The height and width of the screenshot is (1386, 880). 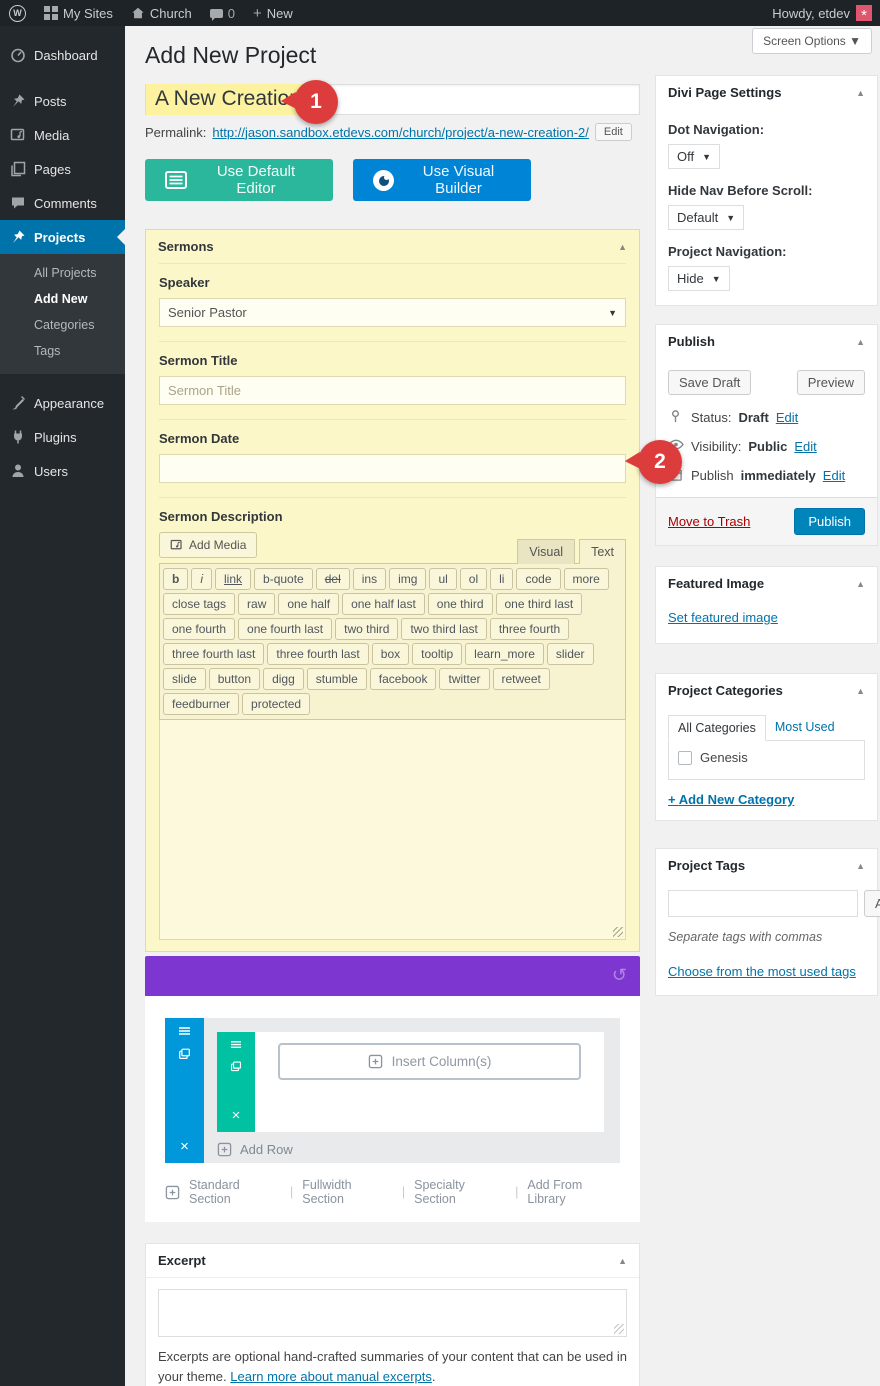 What do you see at coordinates (222, 13) in the screenshot?
I see `comments-menu: 0` at bounding box center [222, 13].